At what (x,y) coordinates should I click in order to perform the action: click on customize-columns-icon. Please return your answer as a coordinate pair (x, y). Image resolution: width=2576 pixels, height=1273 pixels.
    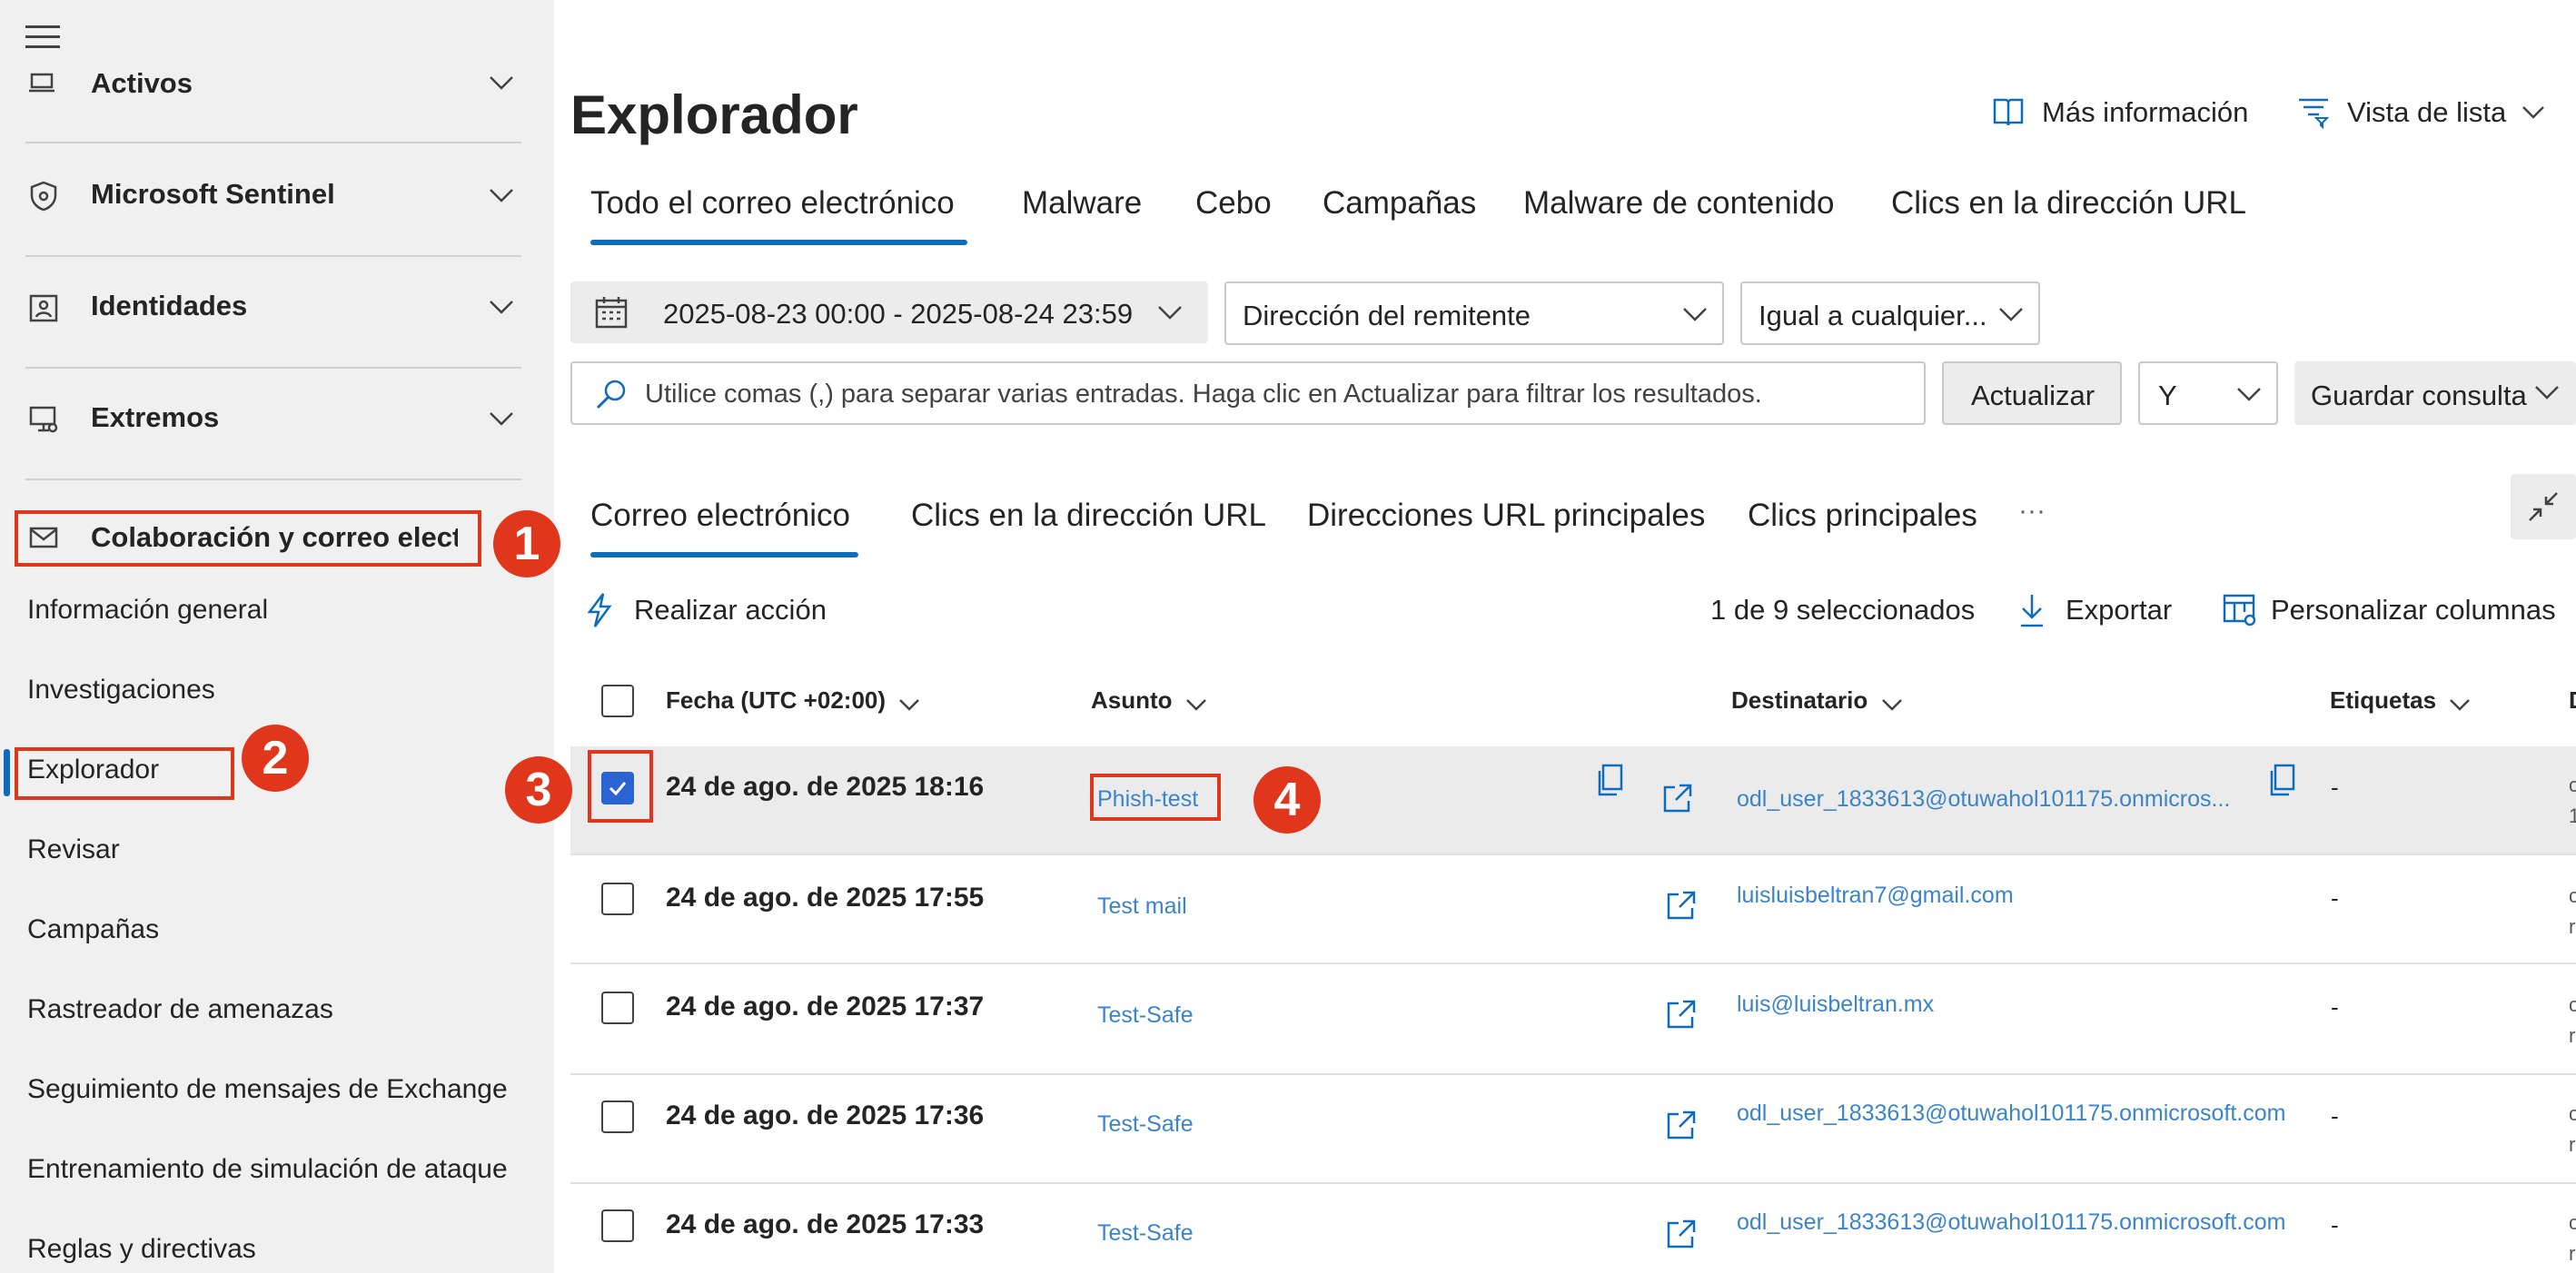
    Looking at the image, I should click on (2239, 610).